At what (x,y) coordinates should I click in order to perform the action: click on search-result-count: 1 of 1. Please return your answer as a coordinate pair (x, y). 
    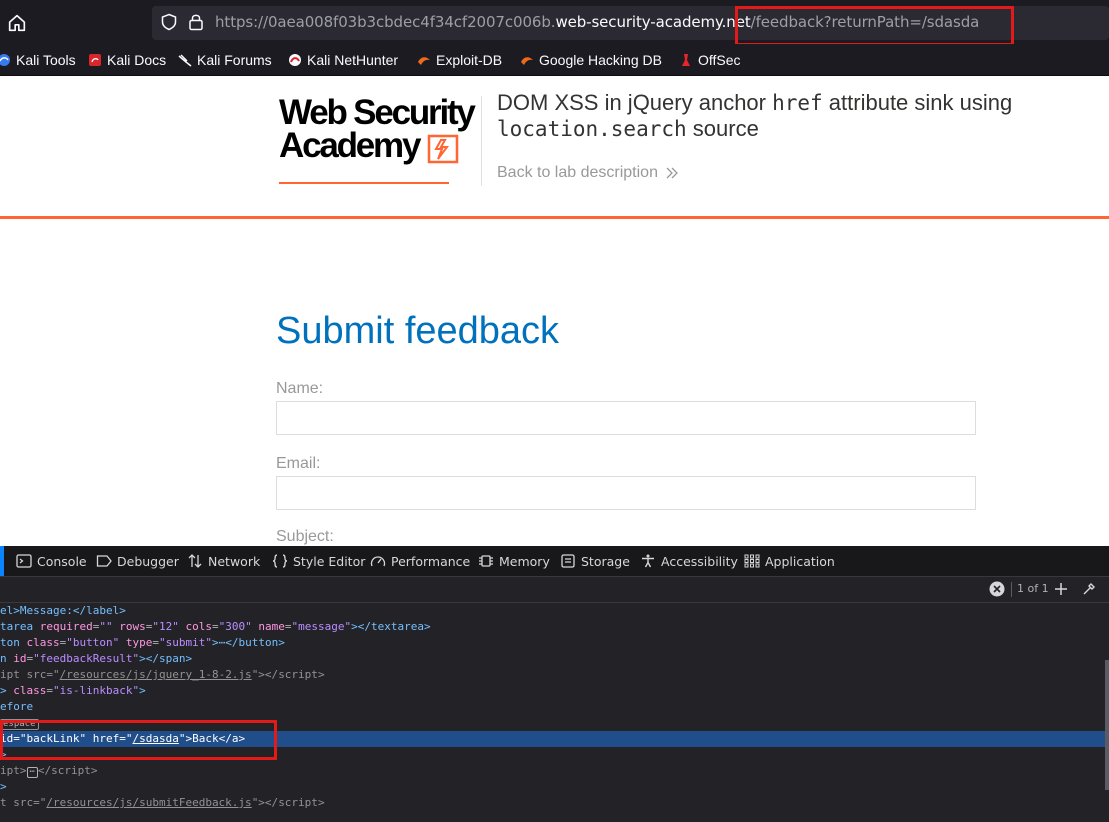
    Looking at the image, I should click on (1033, 588).